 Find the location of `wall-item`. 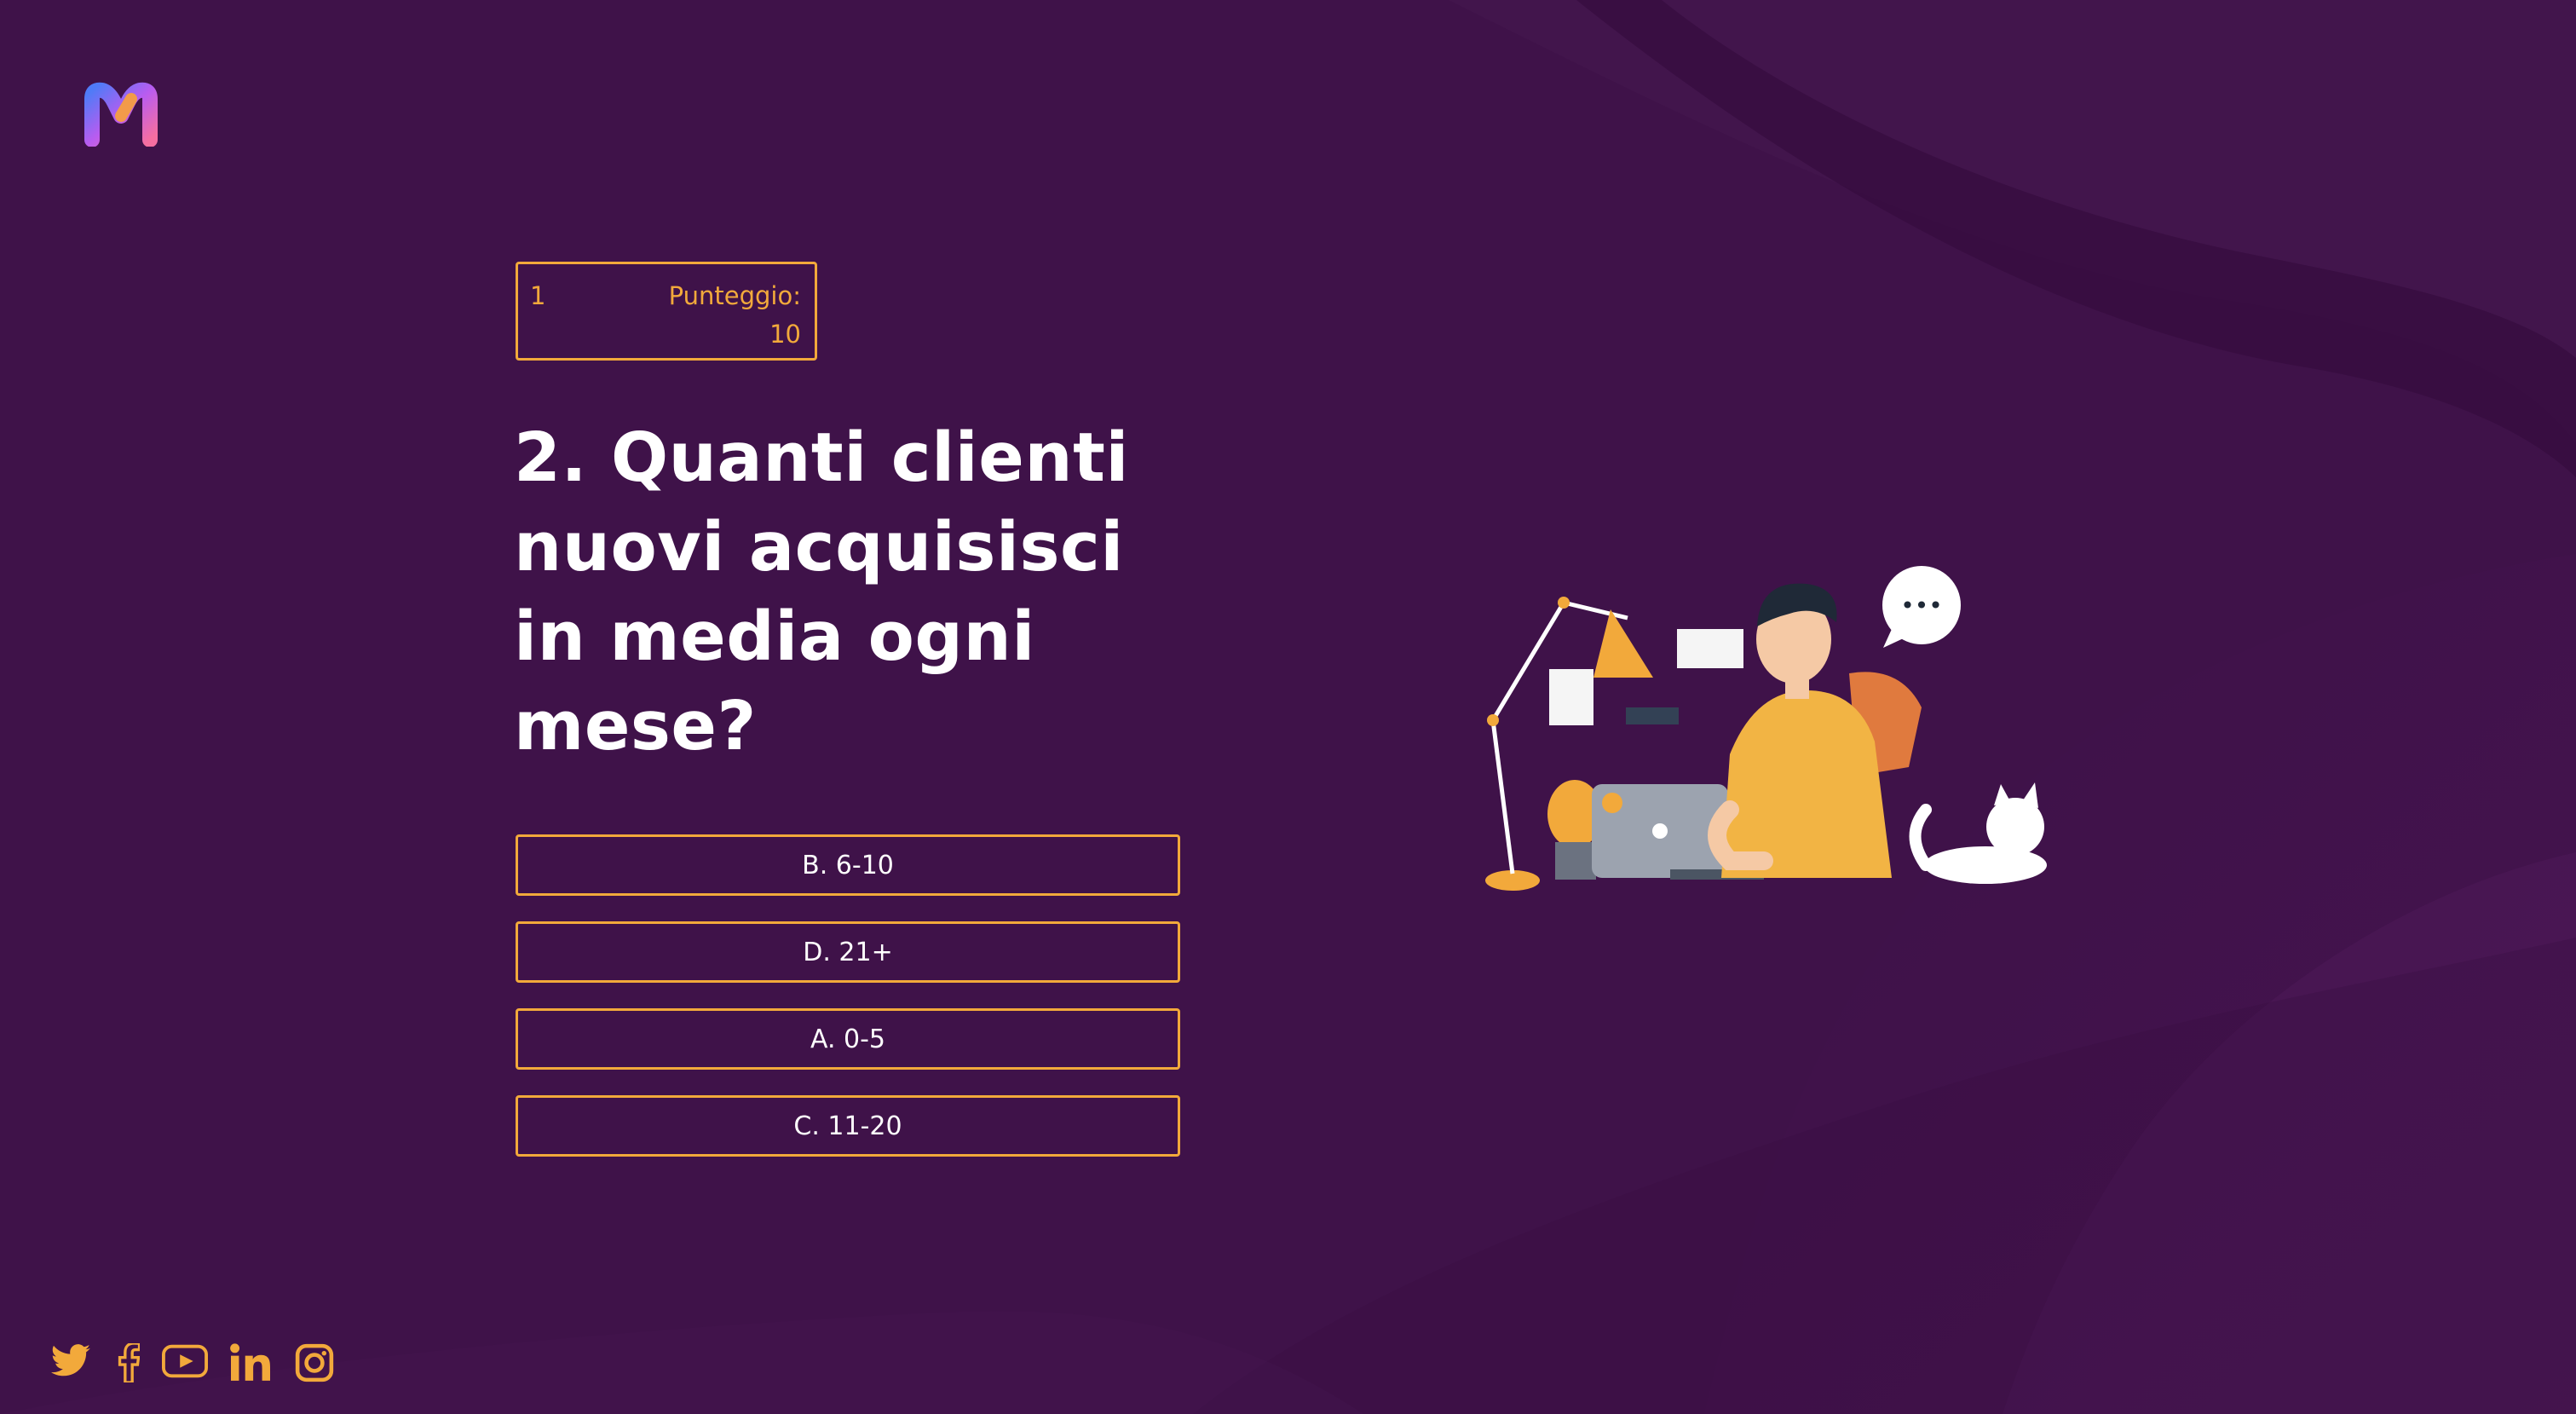

wall-item is located at coordinates (1652, 715).